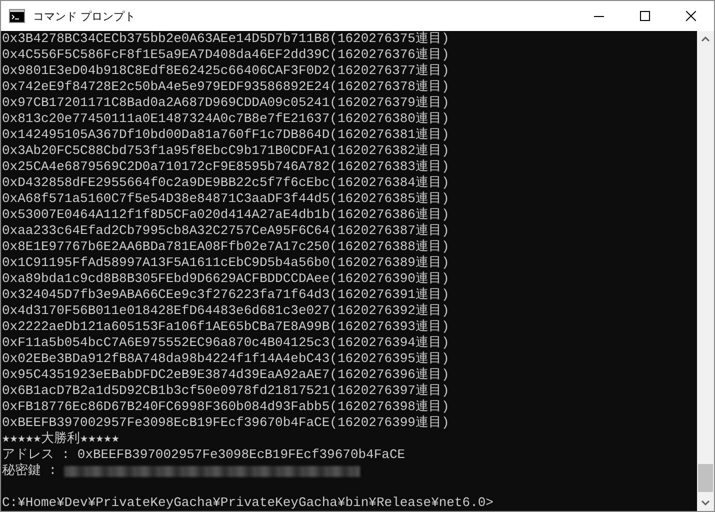 The width and height of the screenshot is (715, 512). I want to click on scrollbar-thumb, so click(705, 478).